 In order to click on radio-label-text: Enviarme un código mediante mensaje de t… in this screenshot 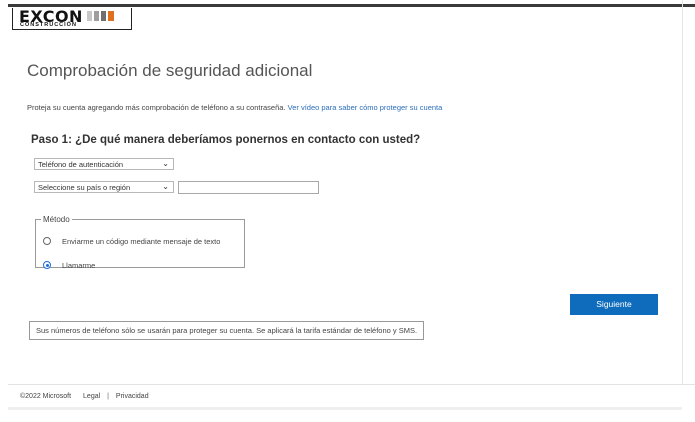, I will do `click(141, 241)`.